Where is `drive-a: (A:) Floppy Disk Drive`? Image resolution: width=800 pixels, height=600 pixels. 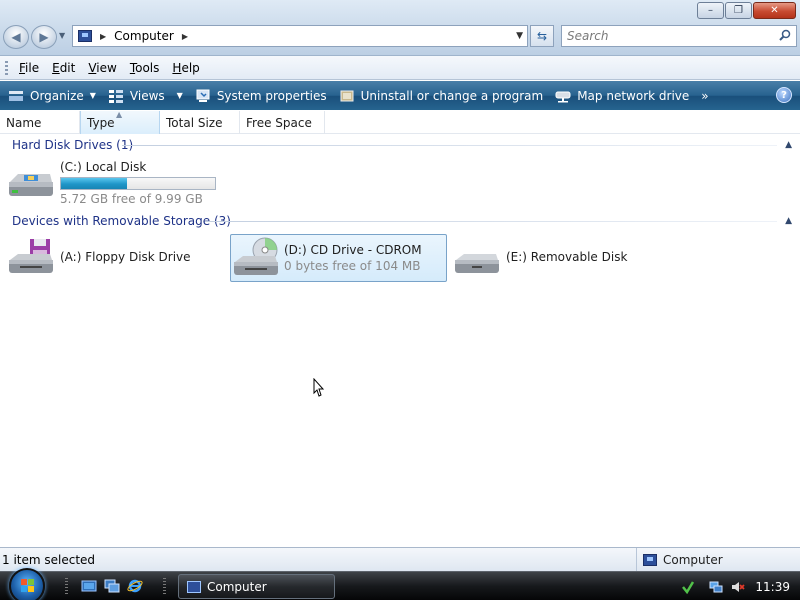 drive-a: (A:) Floppy Disk Drive is located at coordinates (113, 257).